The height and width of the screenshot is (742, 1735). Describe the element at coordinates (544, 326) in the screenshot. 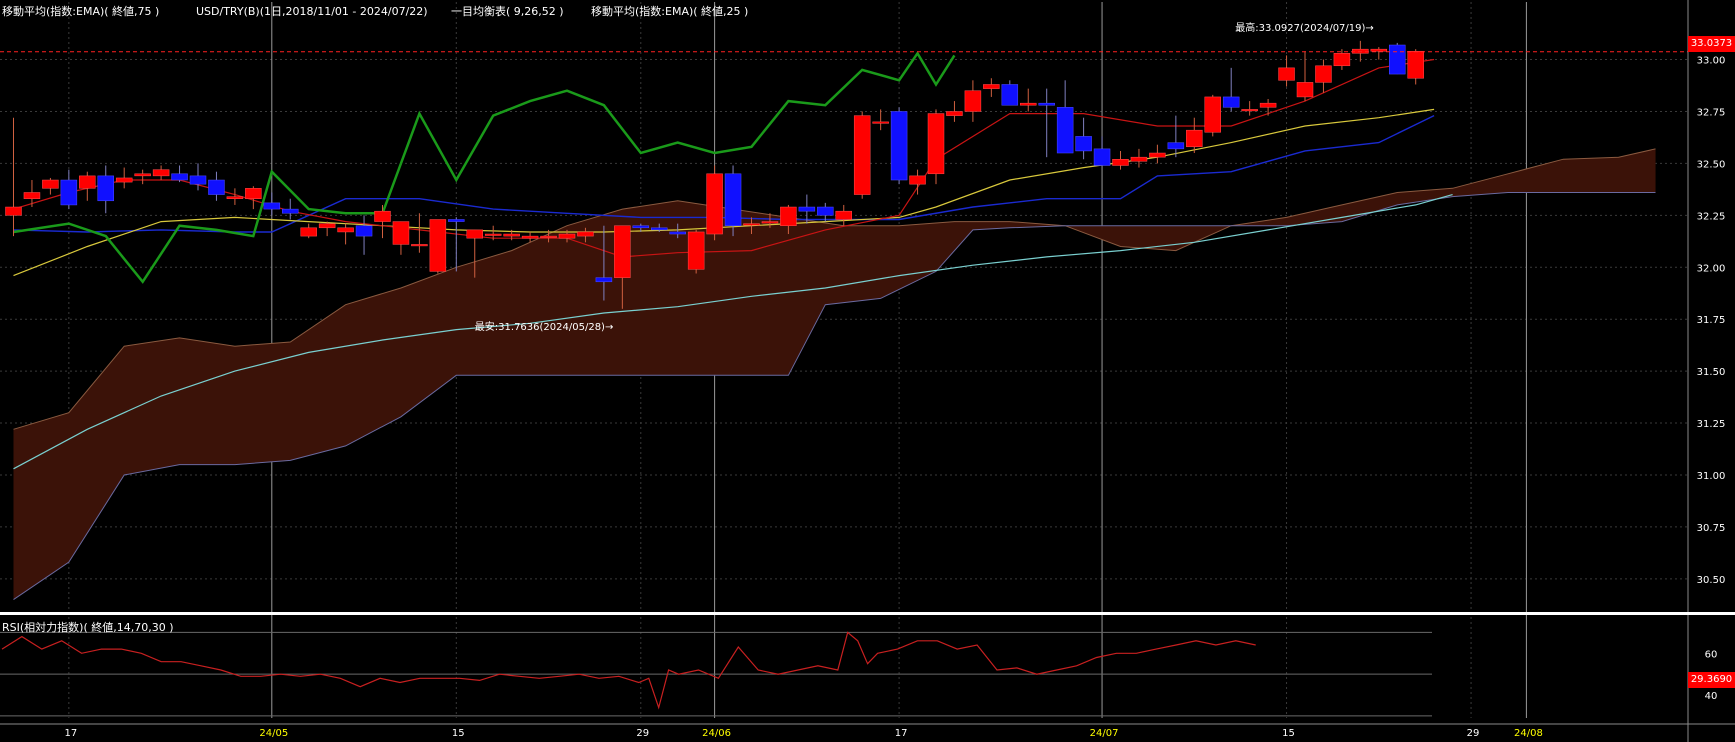

I see `low-annotation: 最安:31.7636(2024/05/28)→` at that location.